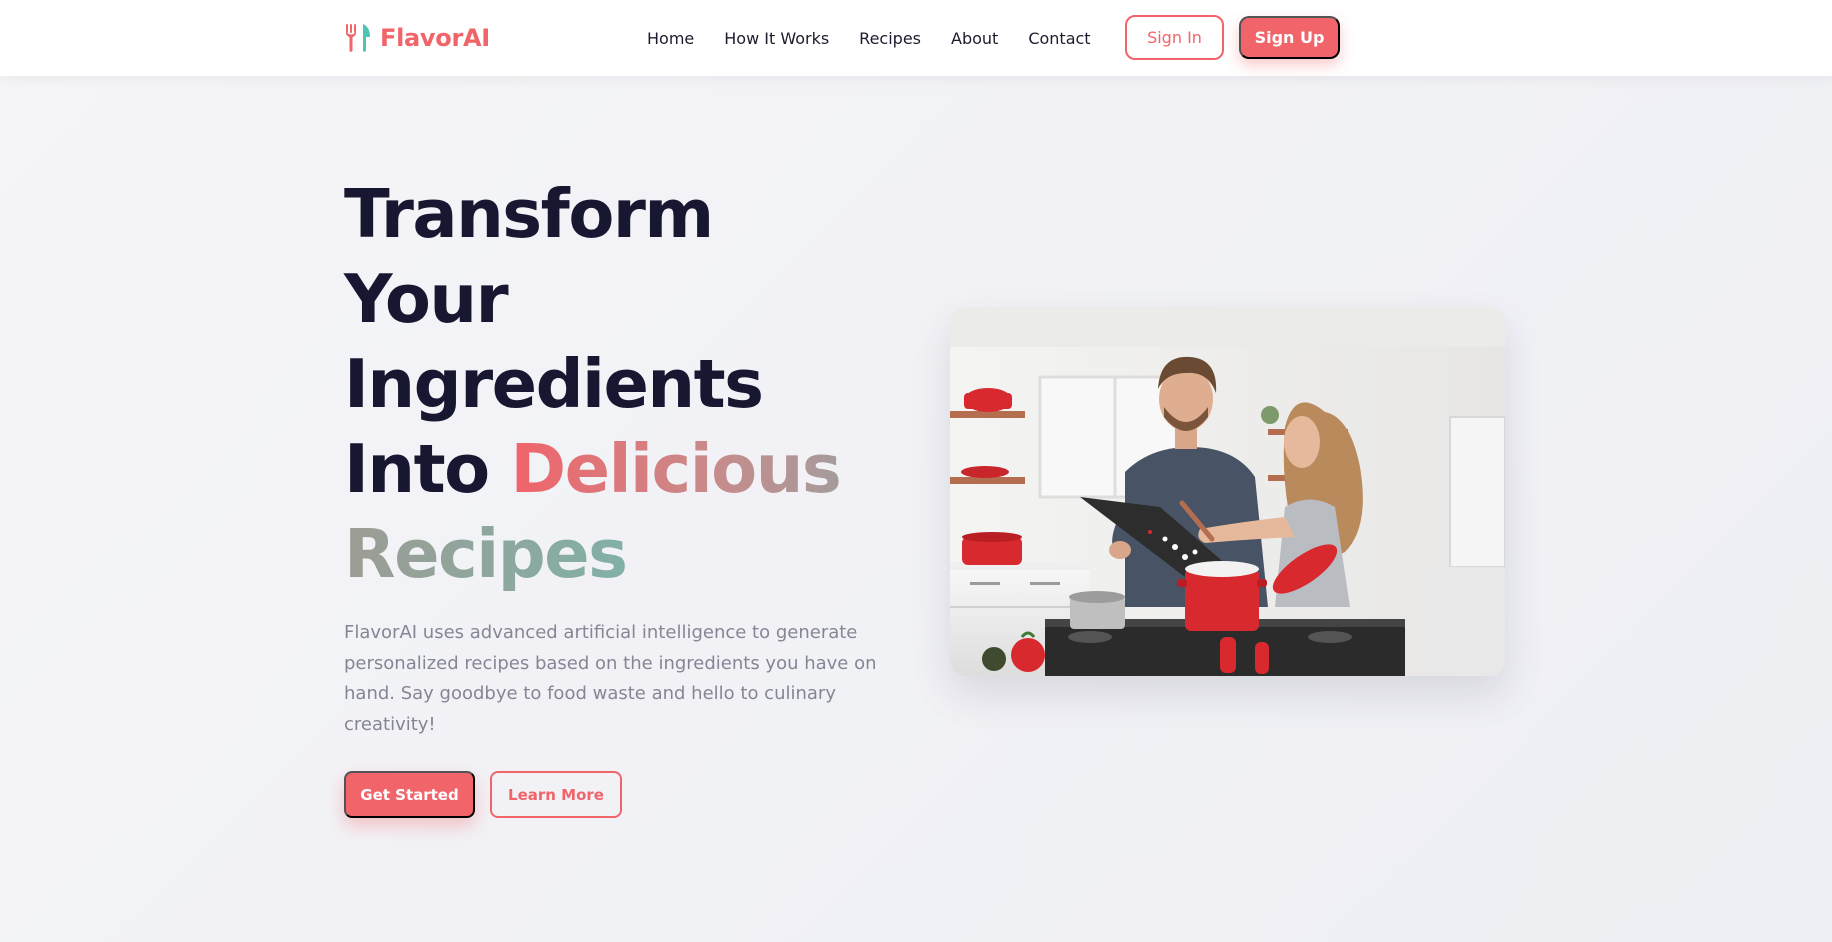 The height and width of the screenshot is (942, 1832). I want to click on hero-image-couple-cooking, so click(1227, 491).